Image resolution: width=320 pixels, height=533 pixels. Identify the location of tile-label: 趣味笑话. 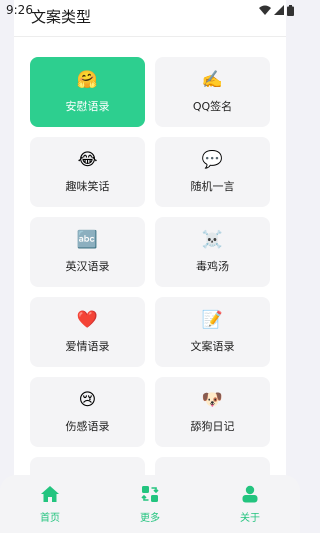
(87, 186).